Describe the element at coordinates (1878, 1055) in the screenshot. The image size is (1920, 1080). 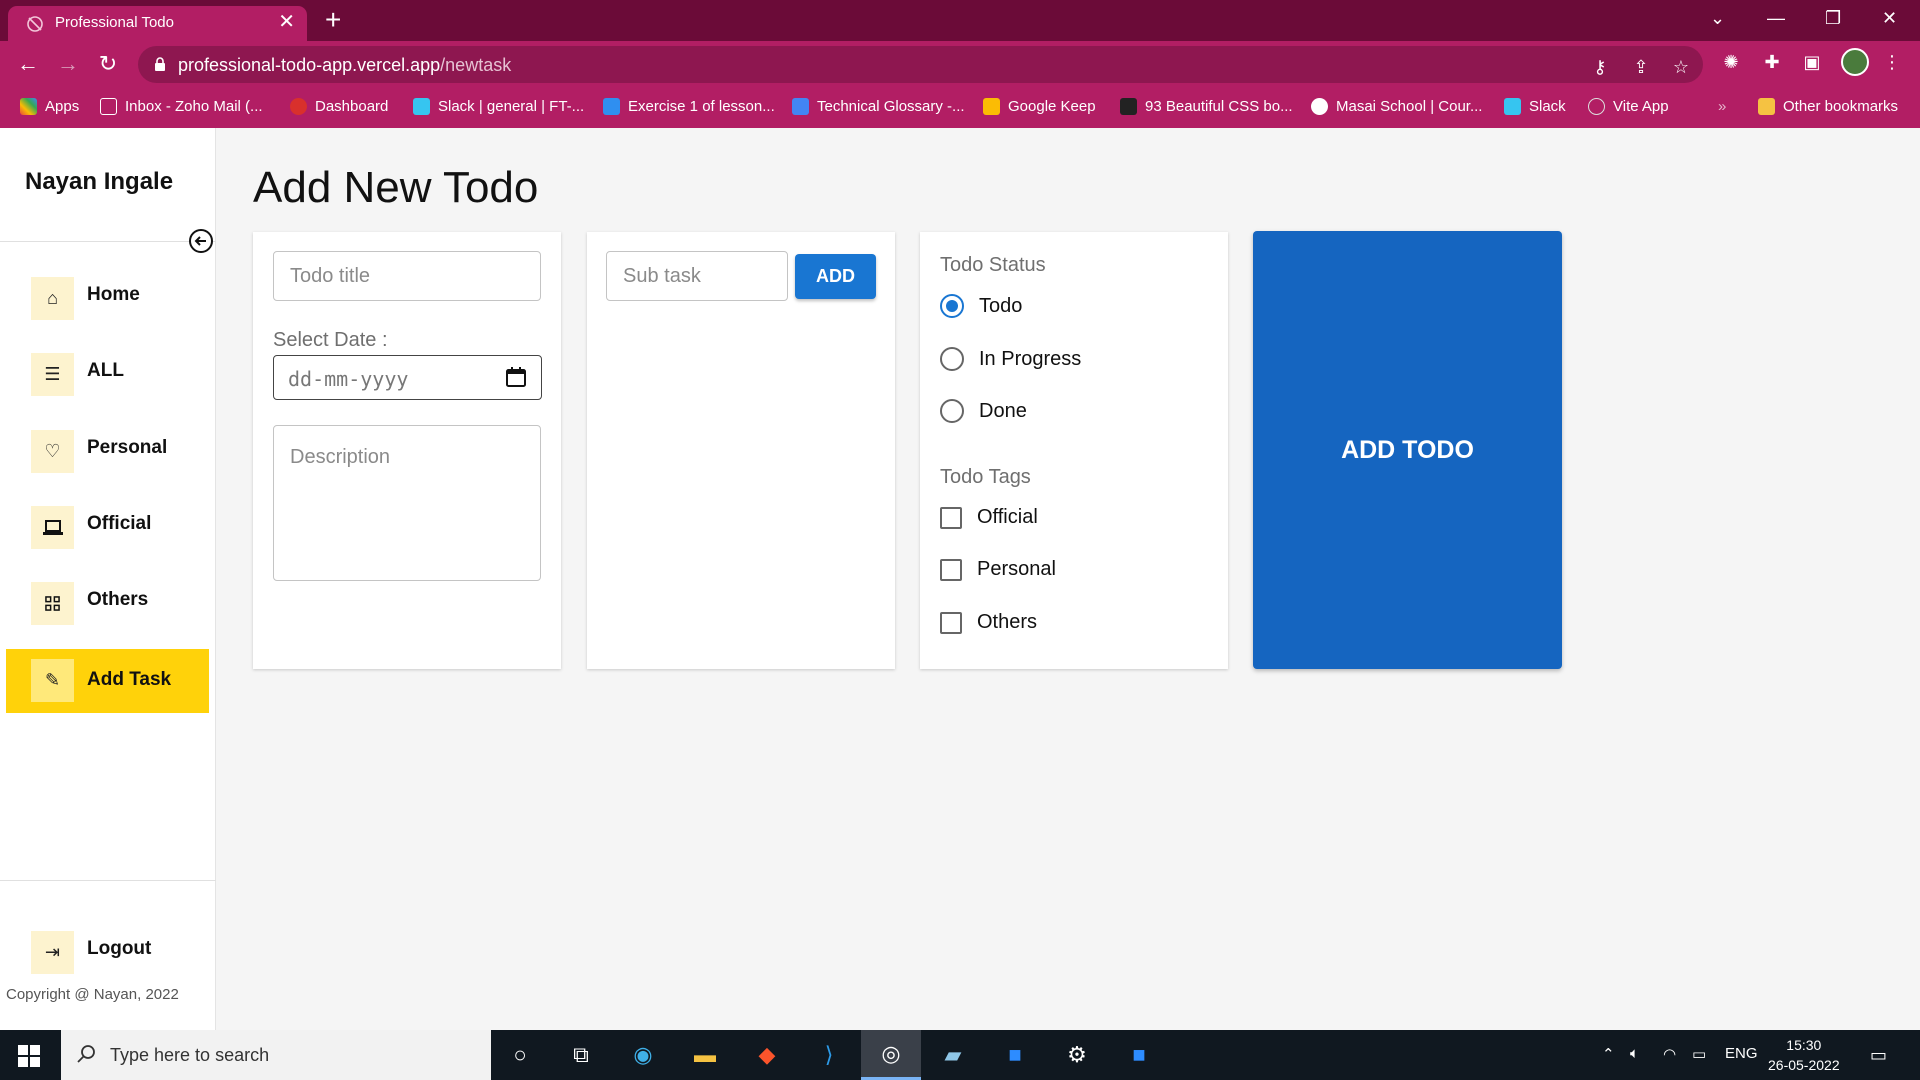
I see `notifications-icon: ▭` at that location.